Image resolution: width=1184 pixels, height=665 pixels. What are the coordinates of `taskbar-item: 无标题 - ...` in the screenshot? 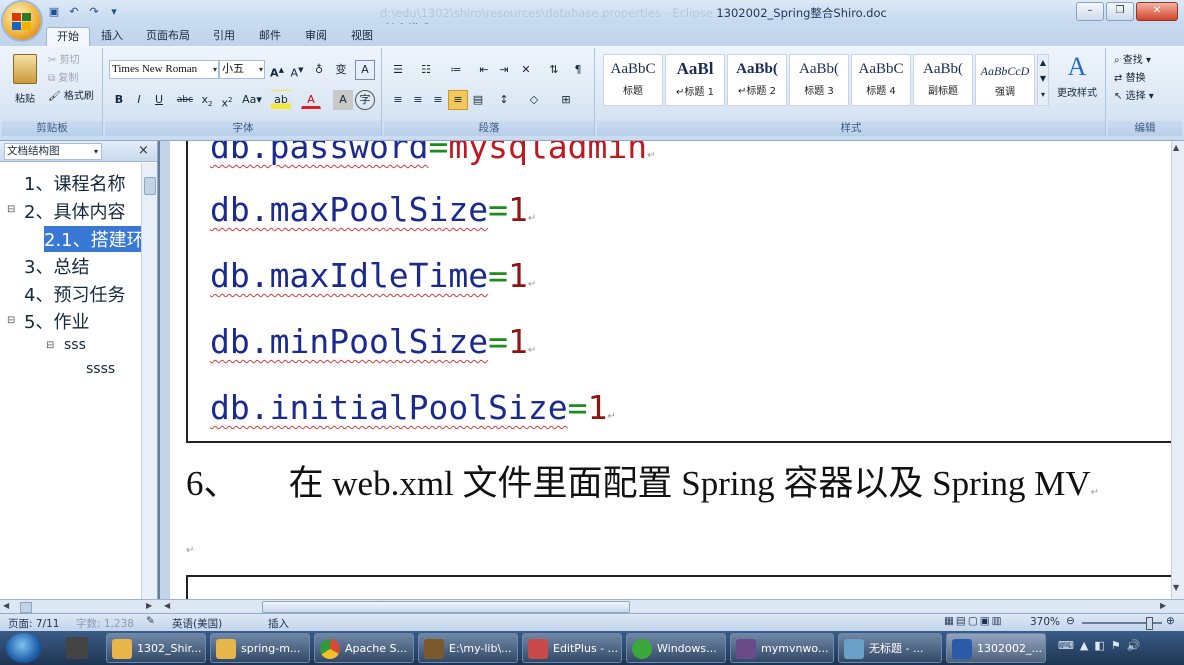 It's located at (890, 648).